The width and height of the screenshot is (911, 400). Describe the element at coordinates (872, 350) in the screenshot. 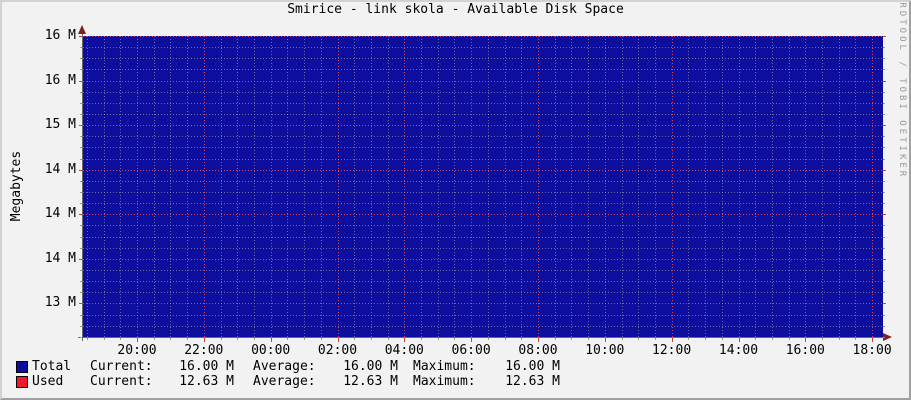

I see `x-axis-tick-label: 18:00` at that location.